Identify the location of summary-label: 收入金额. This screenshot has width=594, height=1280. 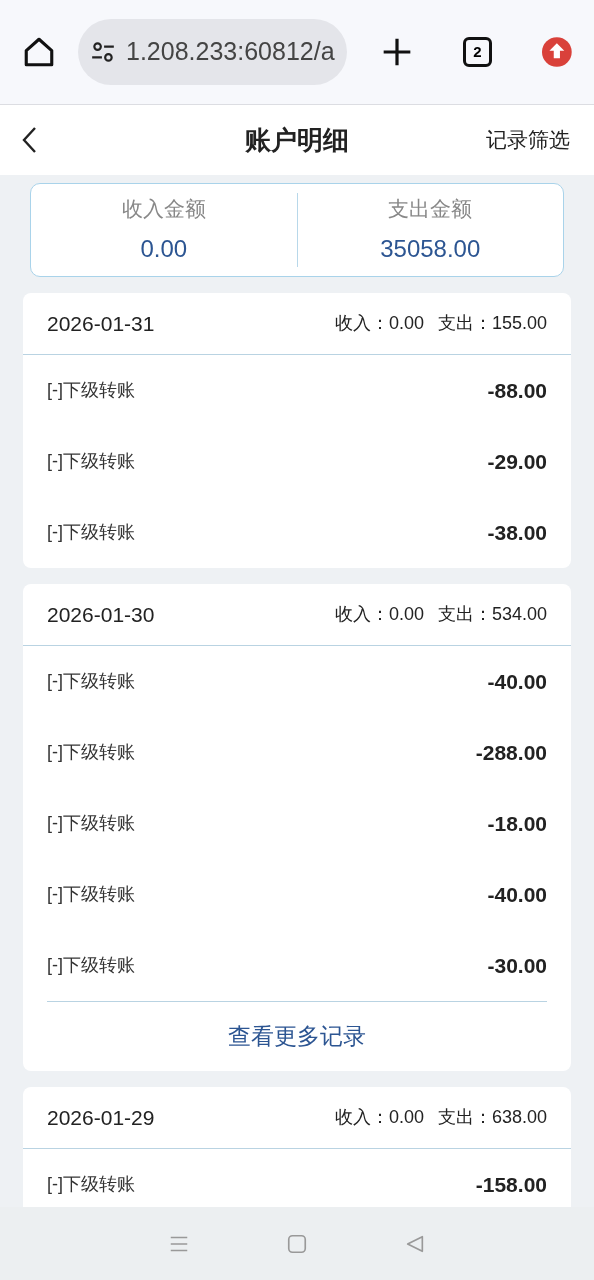
(163, 209).